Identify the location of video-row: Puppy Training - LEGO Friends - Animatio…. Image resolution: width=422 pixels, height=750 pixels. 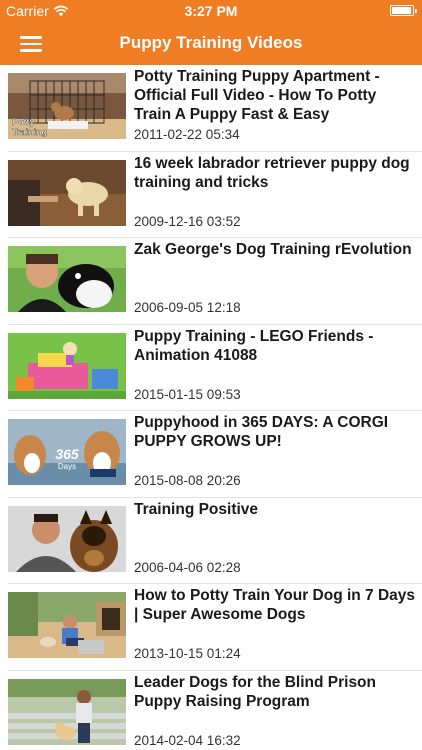
(211, 368).